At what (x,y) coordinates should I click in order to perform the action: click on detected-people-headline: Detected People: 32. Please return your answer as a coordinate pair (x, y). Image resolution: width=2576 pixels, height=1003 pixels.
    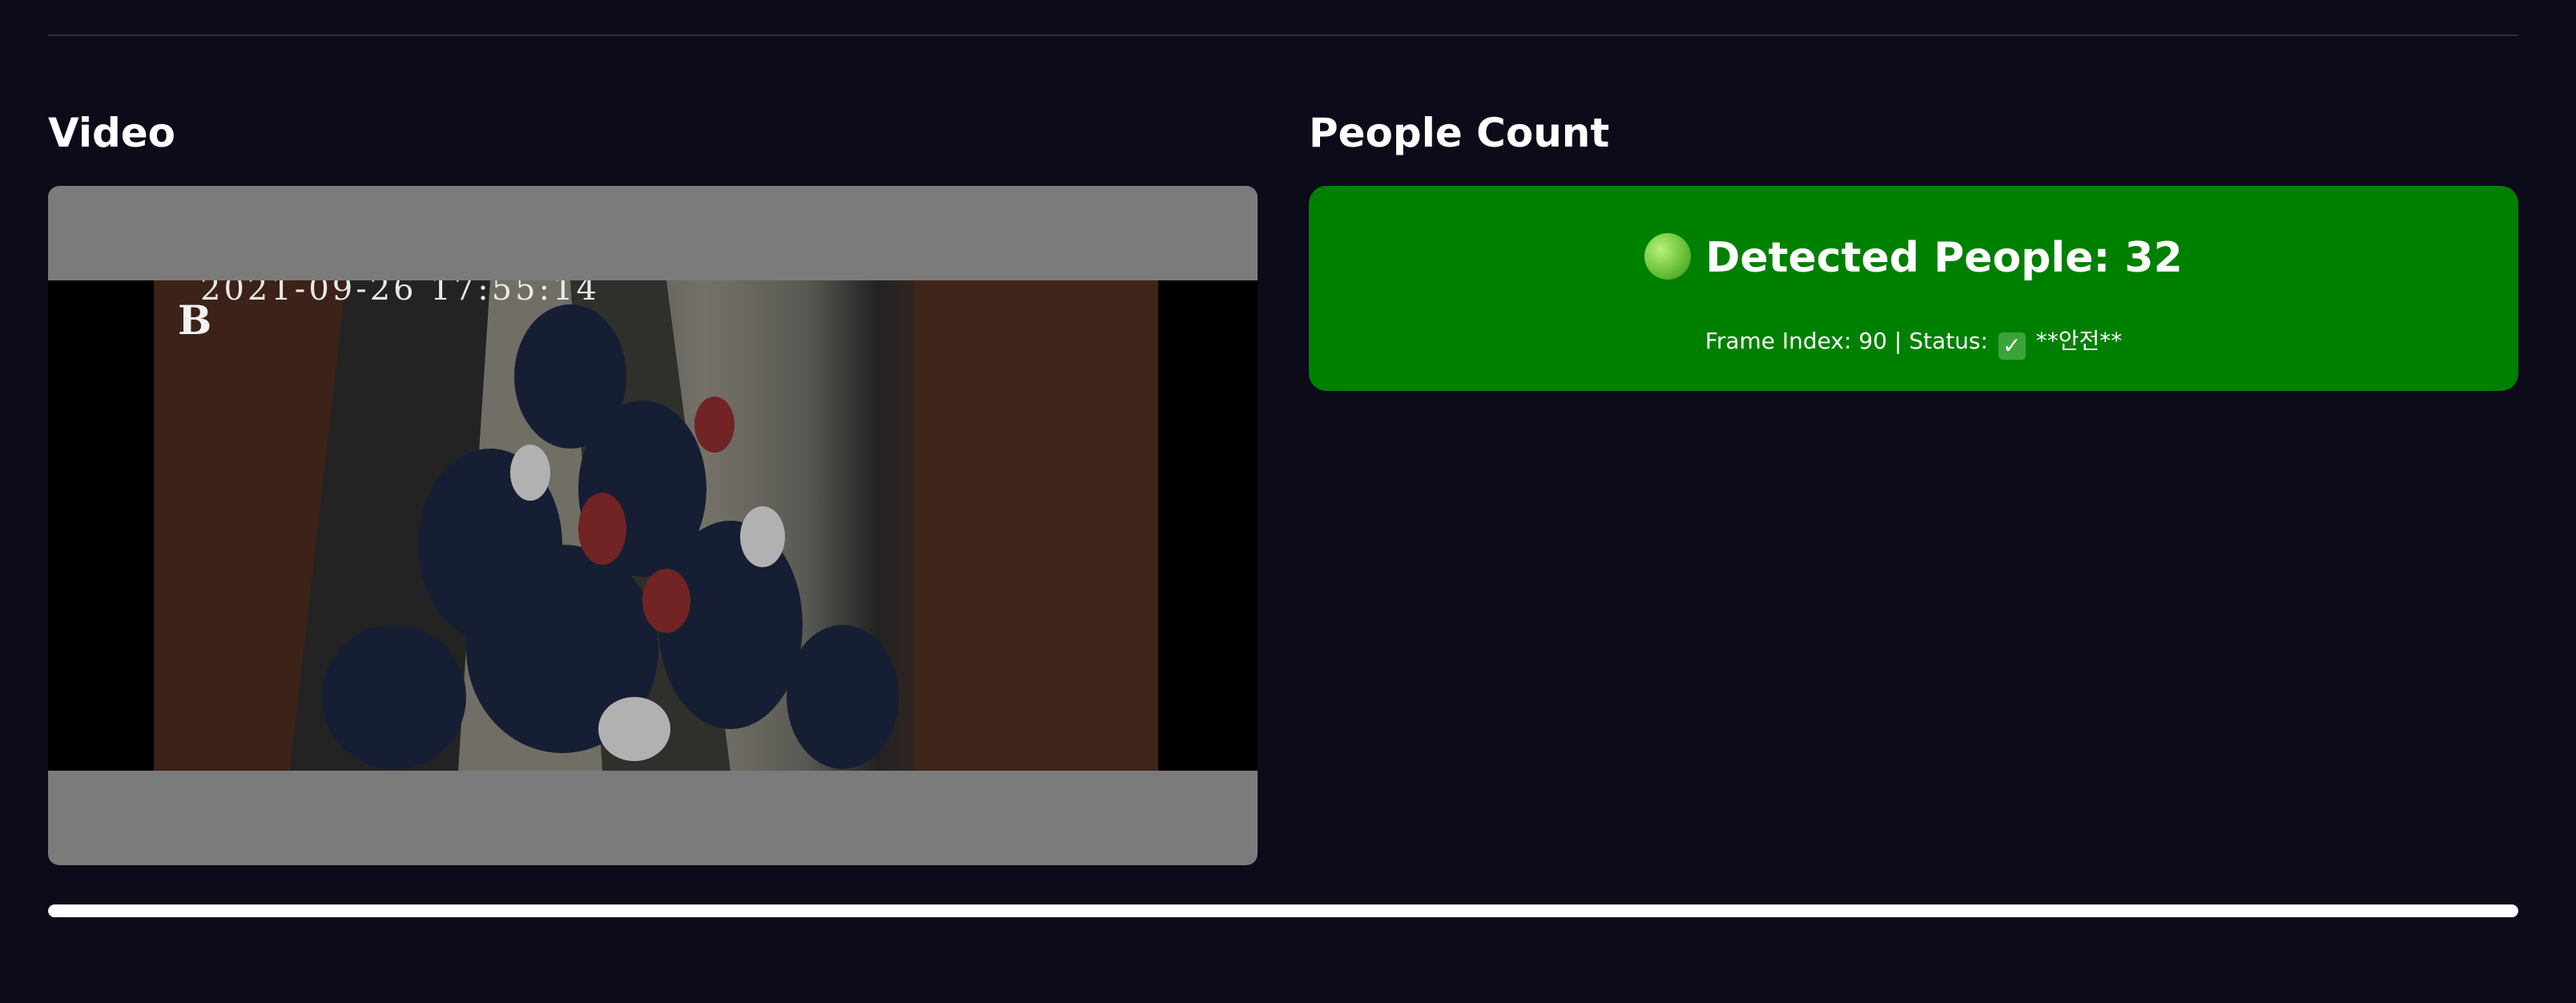
    Looking at the image, I should click on (1913, 258).